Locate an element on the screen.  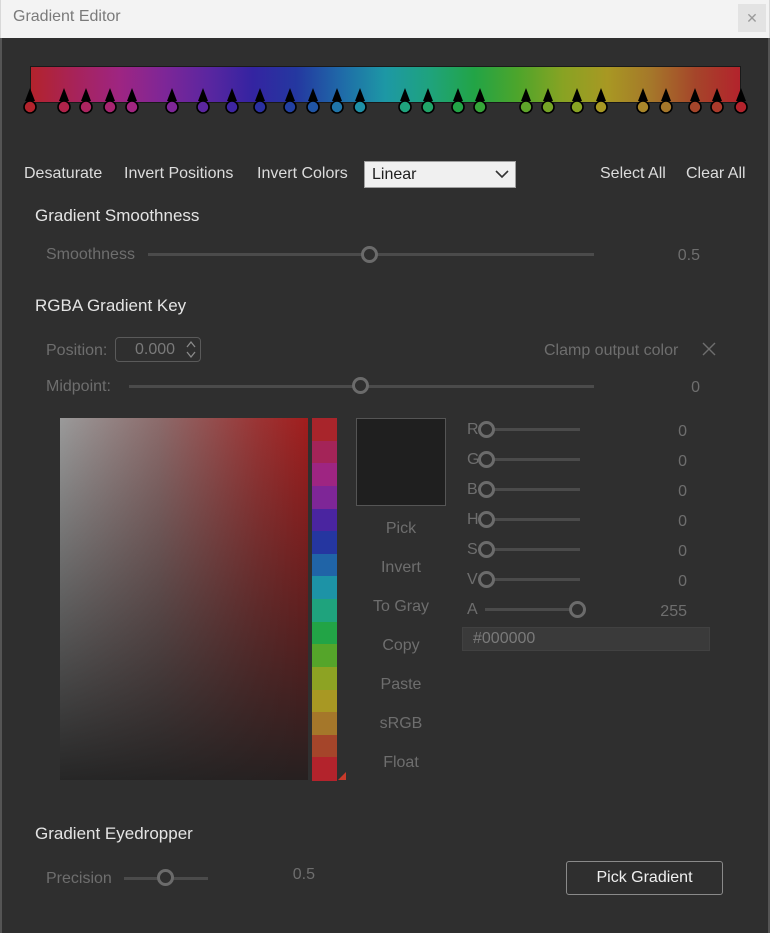
window-title: Gradient Editor is located at coordinates (67, 16).